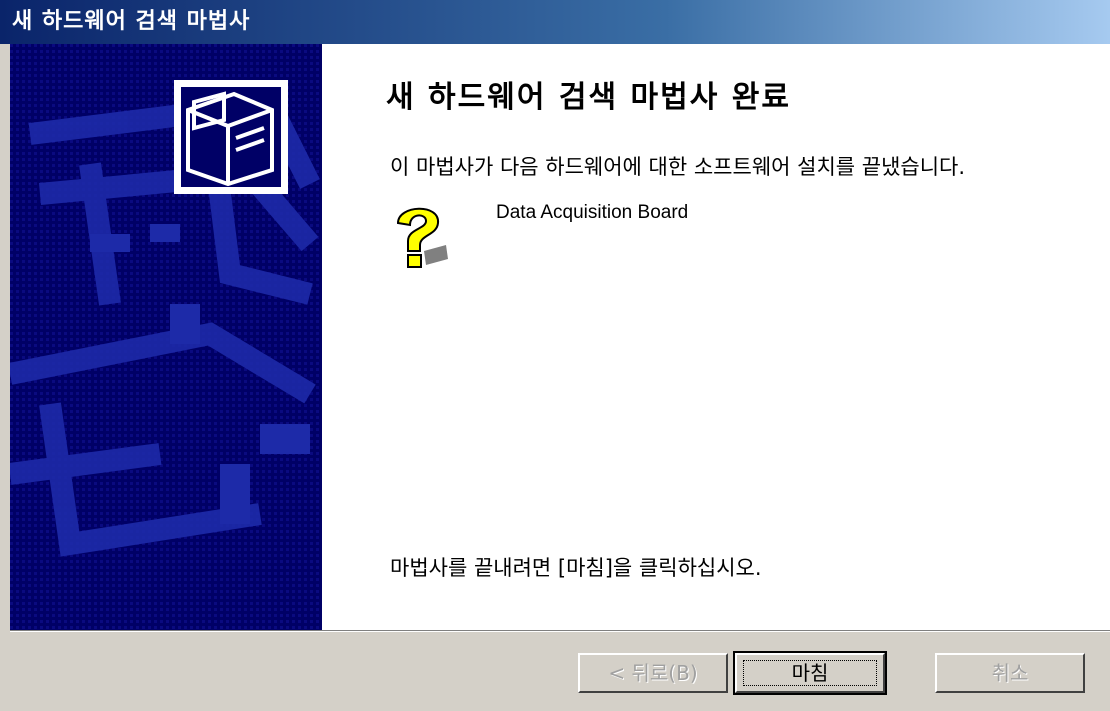 Image resolution: width=1110 pixels, height=711 pixels. Describe the element at coordinates (588, 97) in the screenshot. I see `page-title: 새 하드웨어 검색 마법사 완료` at that location.